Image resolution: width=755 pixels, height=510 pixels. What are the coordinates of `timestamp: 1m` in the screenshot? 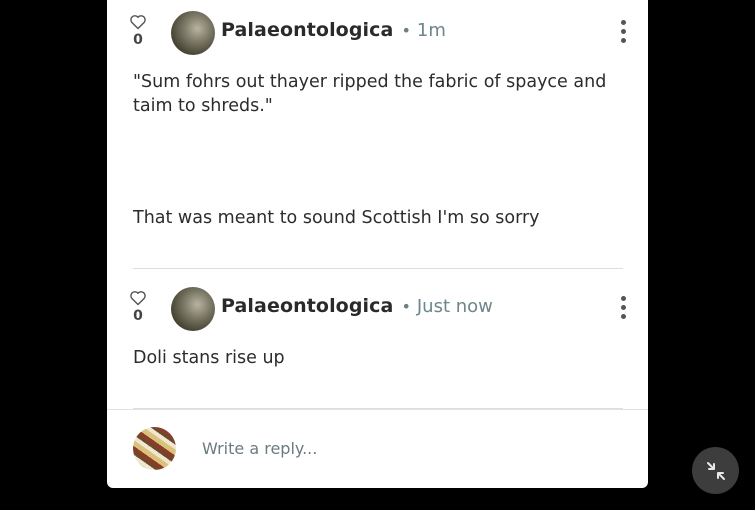 It's located at (431, 30).